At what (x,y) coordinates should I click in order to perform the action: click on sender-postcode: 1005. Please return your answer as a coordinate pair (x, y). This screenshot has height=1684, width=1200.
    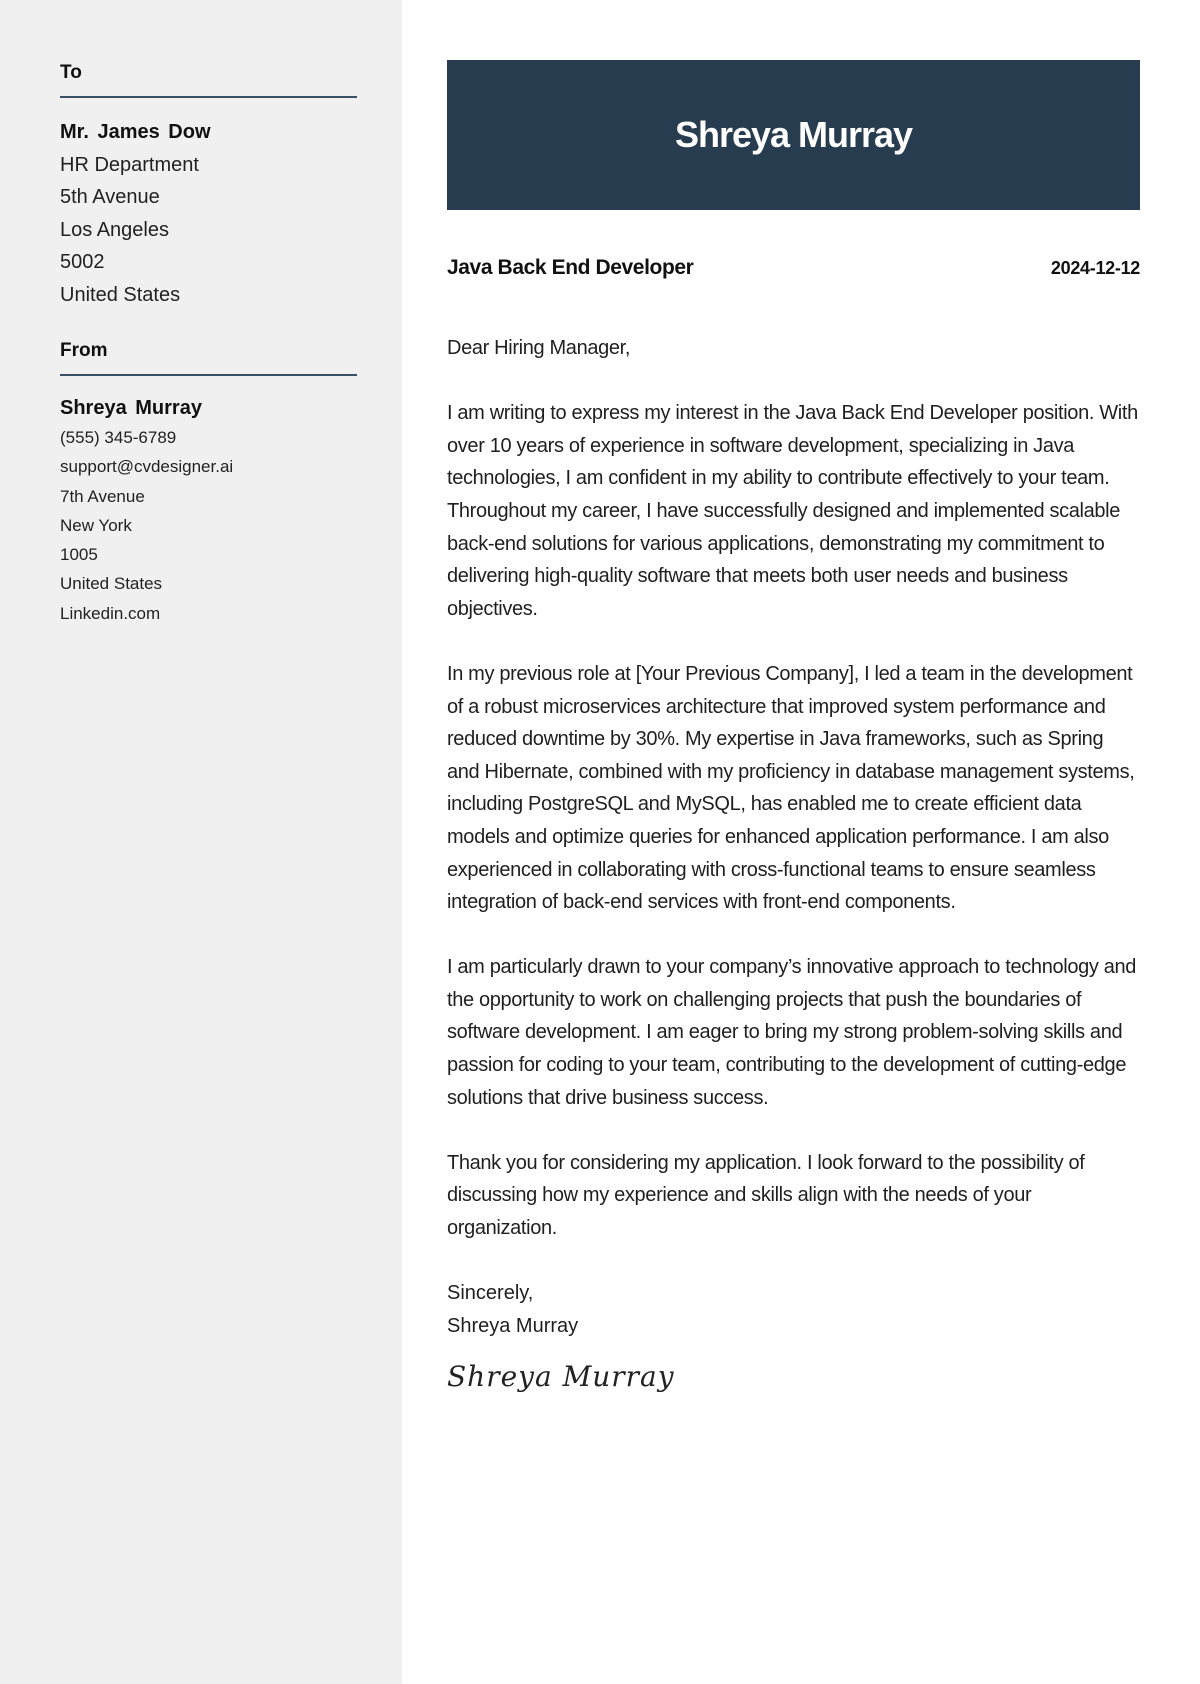
    Looking at the image, I should click on (79, 555).